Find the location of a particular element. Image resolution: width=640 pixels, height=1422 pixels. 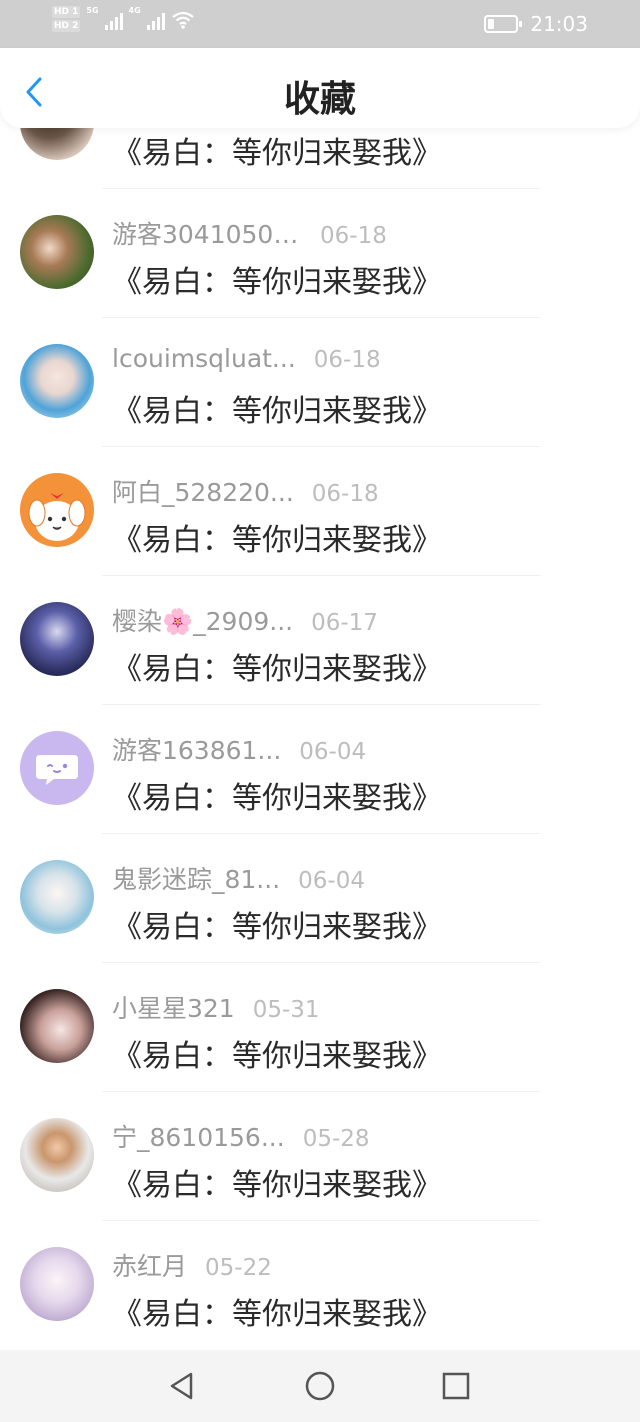

username: 赤红月 is located at coordinates (149, 1265).